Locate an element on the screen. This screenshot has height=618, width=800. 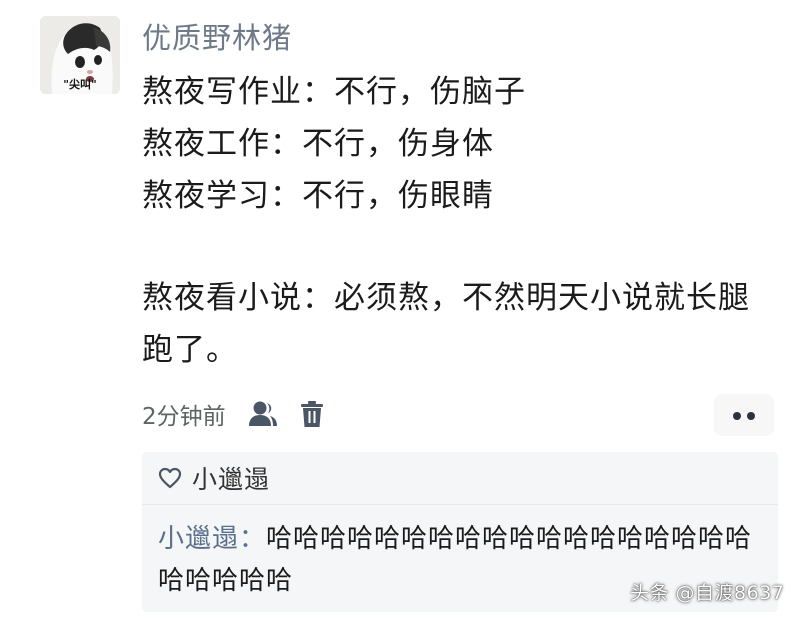
username: 优质野林猪 is located at coordinates (217, 38).